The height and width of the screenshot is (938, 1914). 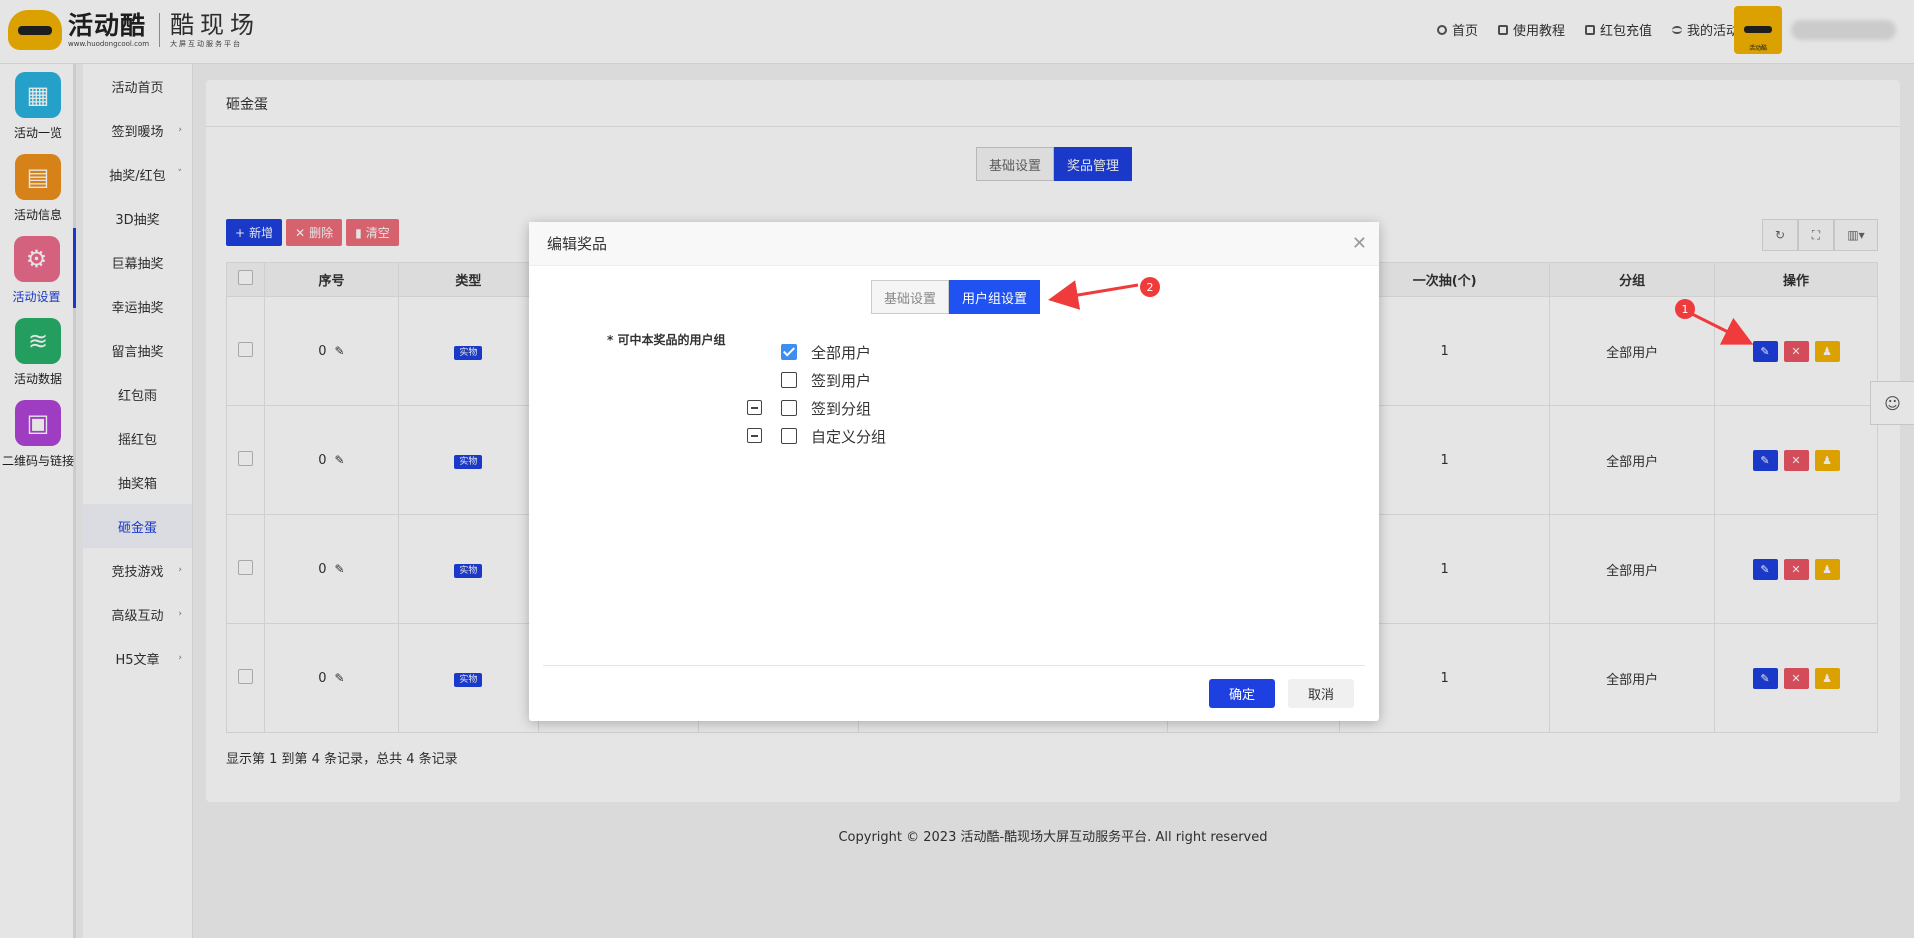 What do you see at coordinates (789, 352) in the screenshot?
I see `all-users-checkbox` at bounding box center [789, 352].